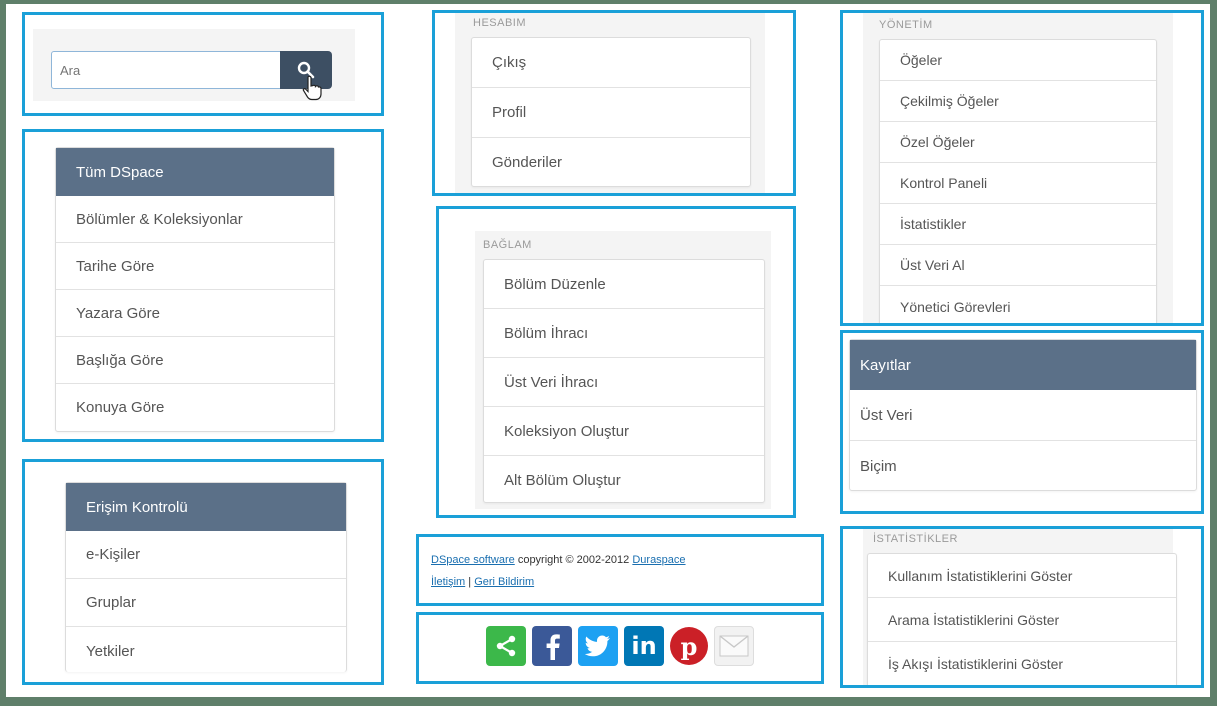  What do you see at coordinates (689, 646) in the screenshot?
I see `pinterest-icon: p` at bounding box center [689, 646].